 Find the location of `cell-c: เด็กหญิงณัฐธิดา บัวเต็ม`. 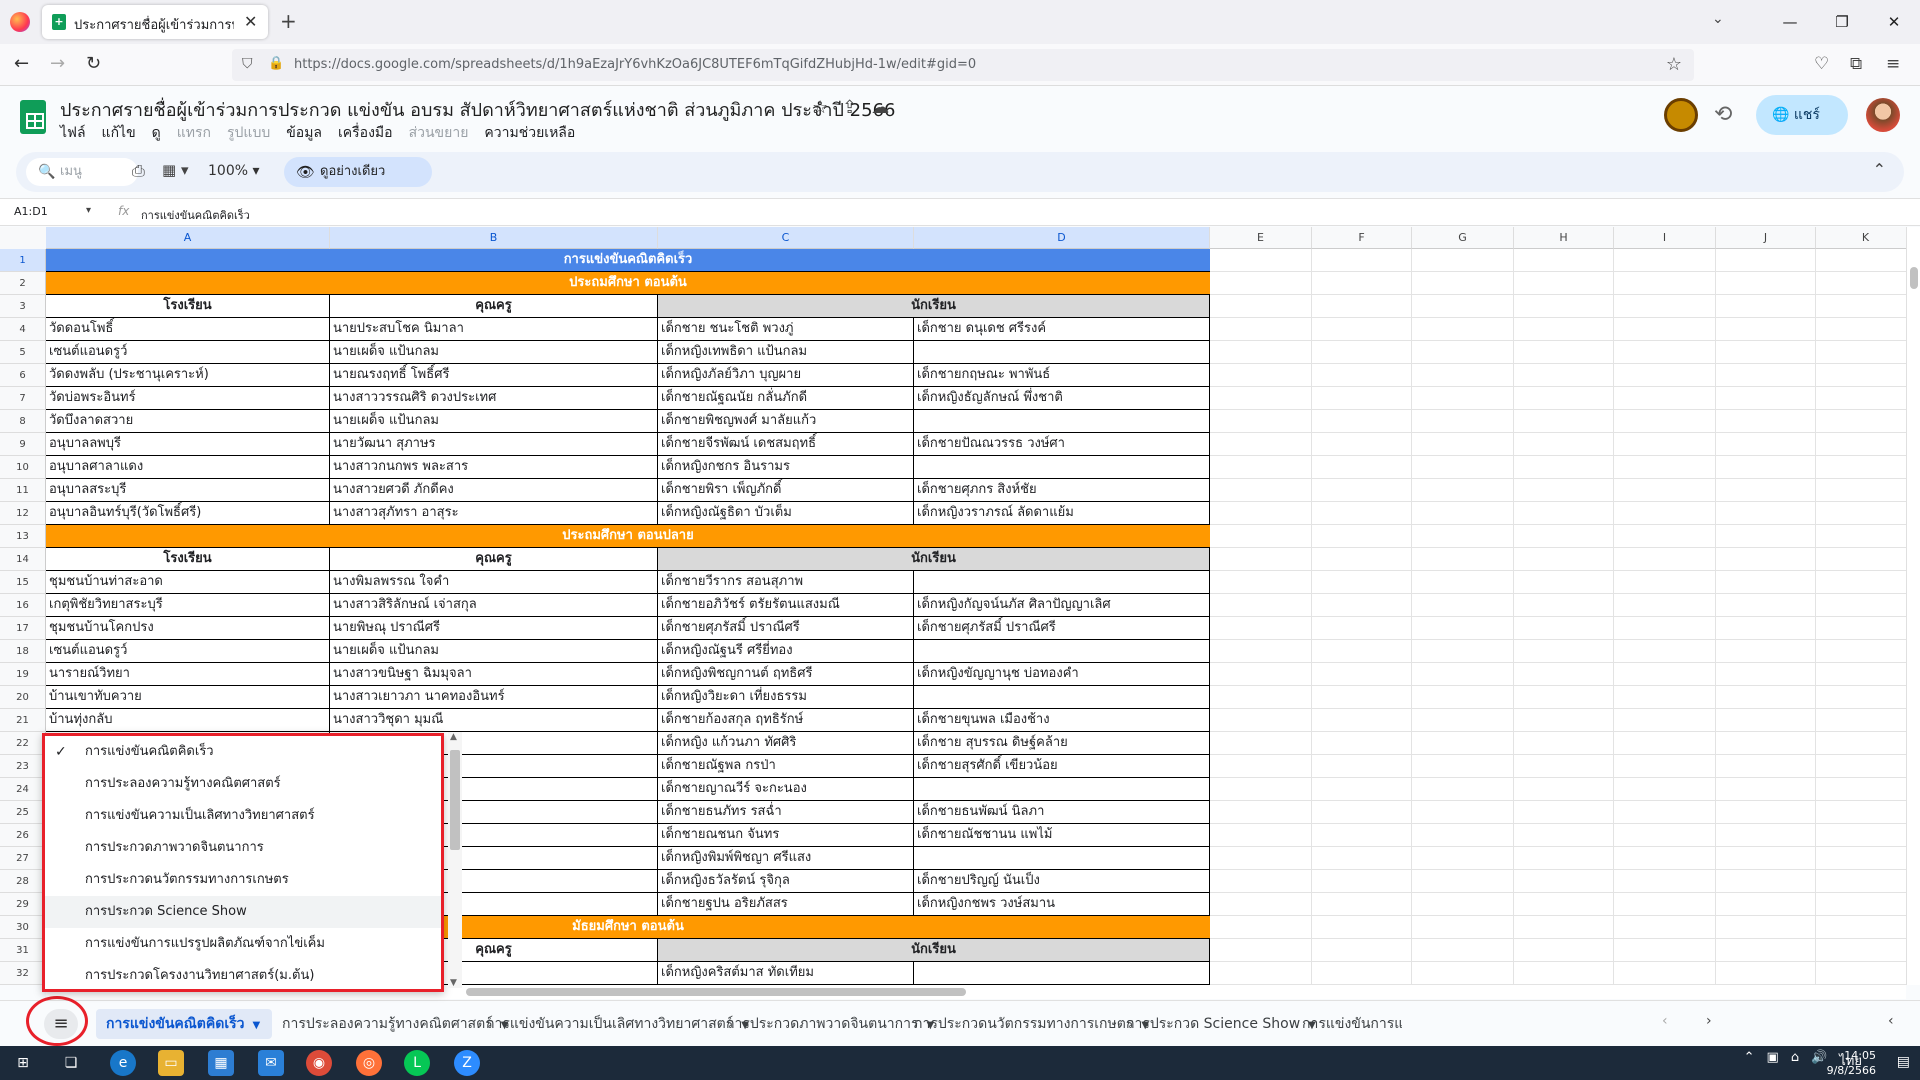

cell-c: เด็กหญิงณัฐธิดา บัวเต็ม is located at coordinates (786, 513).